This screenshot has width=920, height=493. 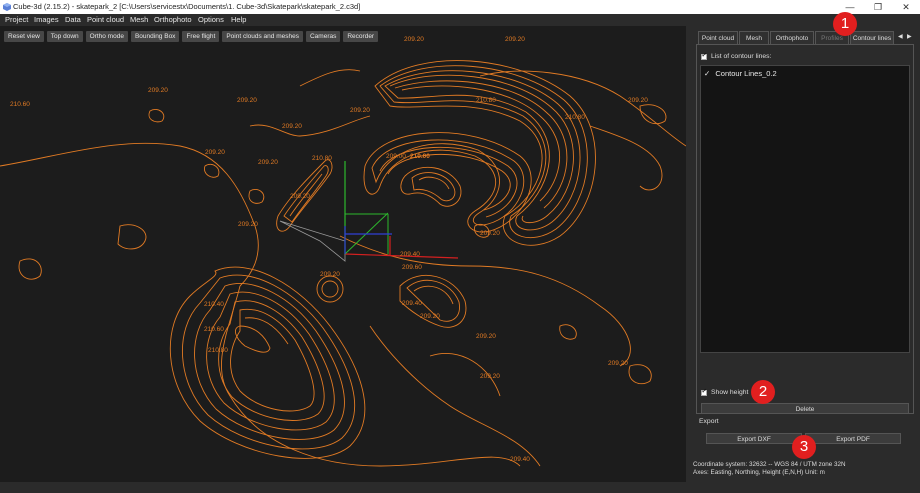 What do you see at coordinates (707, 73) in the screenshot?
I see `check-icon: ✓` at bounding box center [707, 73].